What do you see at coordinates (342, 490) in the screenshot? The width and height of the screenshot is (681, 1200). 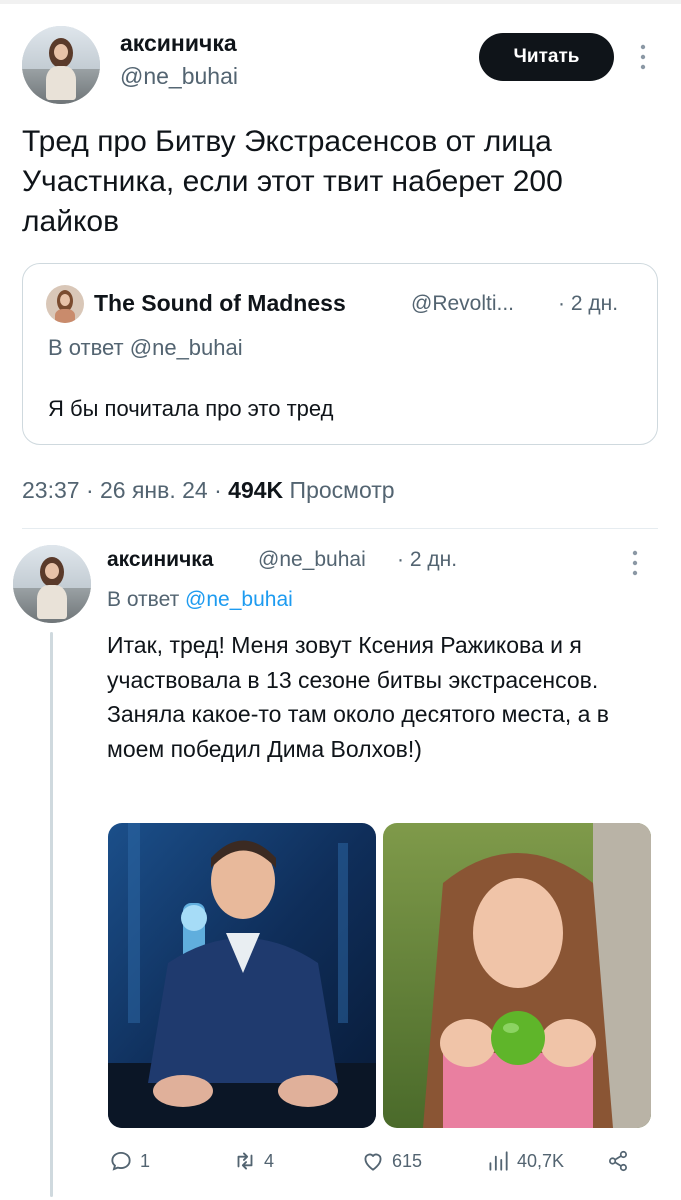 I see `views-label: Просмотр` at bounding box center [342, 490].